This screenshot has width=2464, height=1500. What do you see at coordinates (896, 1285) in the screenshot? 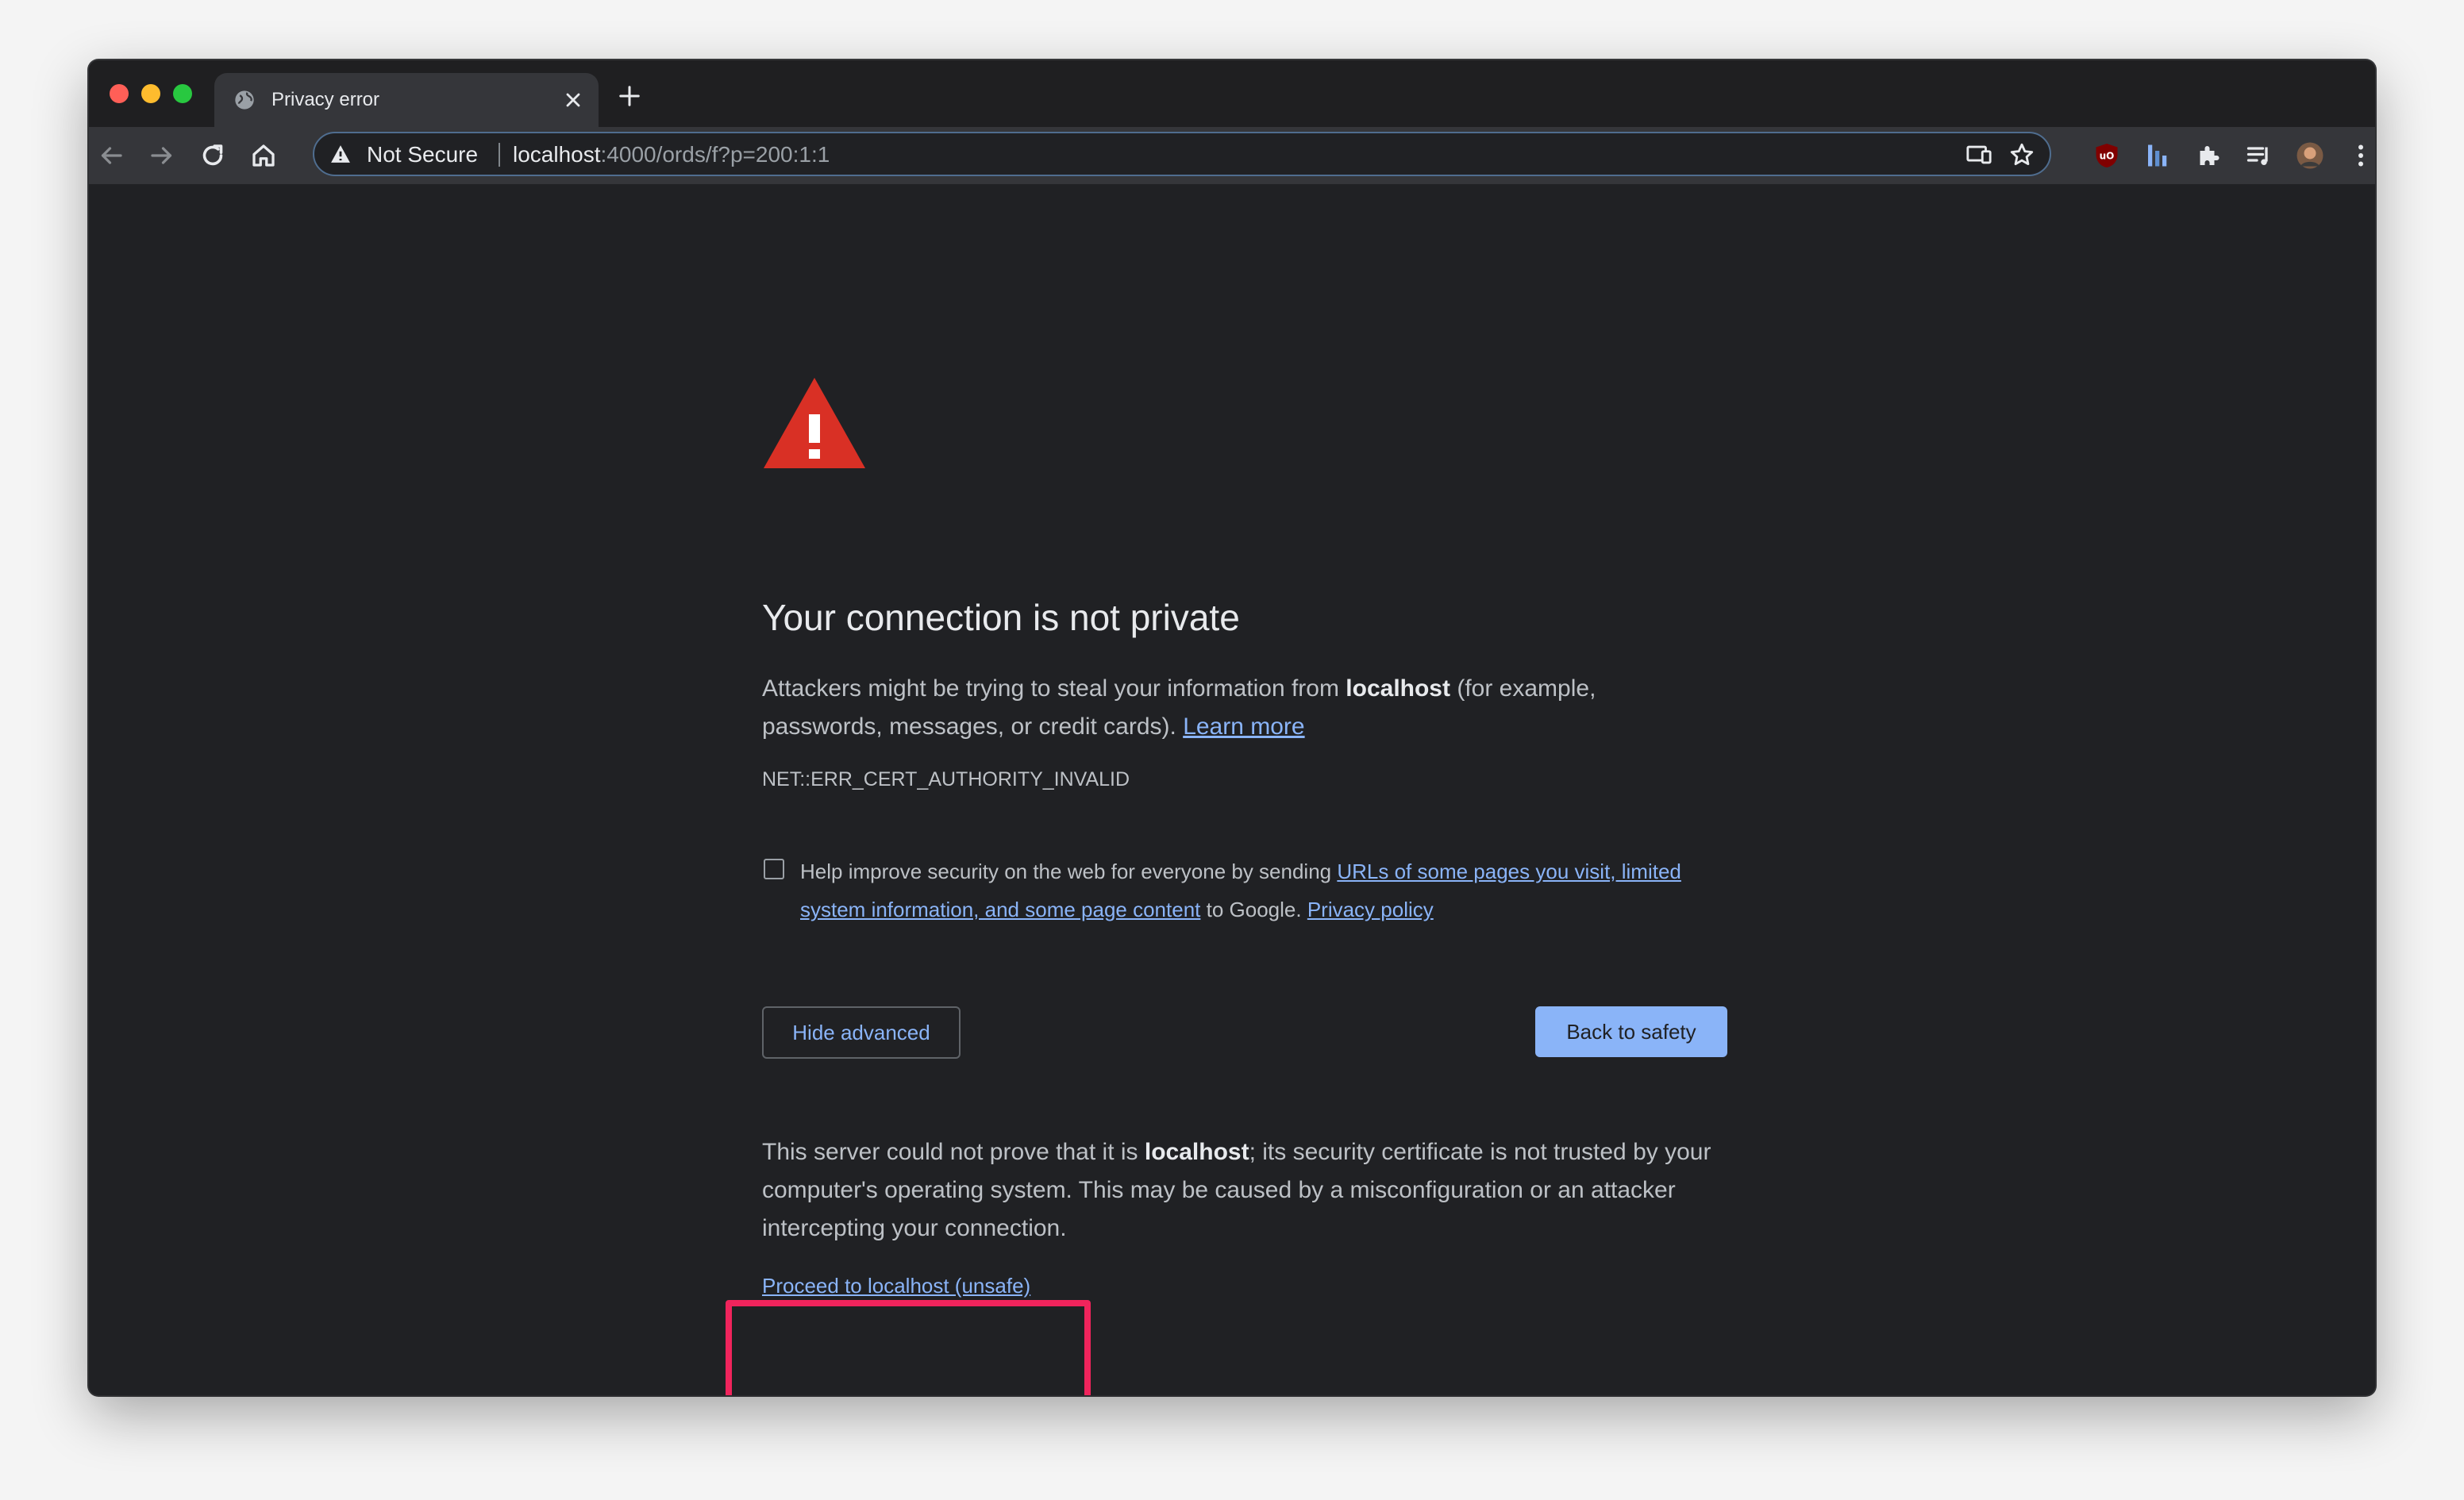
I see `proceed-unsafe-link: Proceed to localhost (unsafe)` at bounding box center [896, 1285].